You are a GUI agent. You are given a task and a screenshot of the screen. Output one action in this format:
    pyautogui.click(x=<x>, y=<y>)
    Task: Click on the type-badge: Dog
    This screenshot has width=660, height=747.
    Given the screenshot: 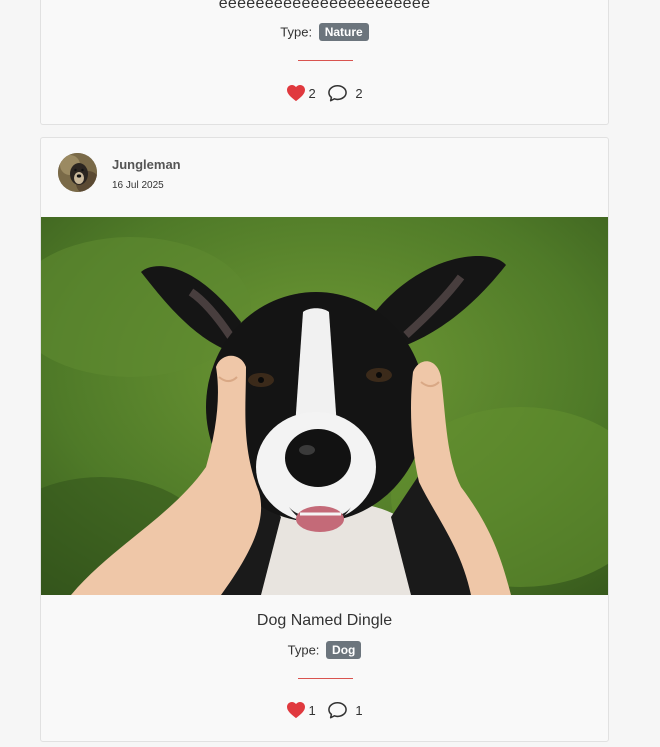 What is the action you would take?
    pyautogui.click(x=344, y=650)
    